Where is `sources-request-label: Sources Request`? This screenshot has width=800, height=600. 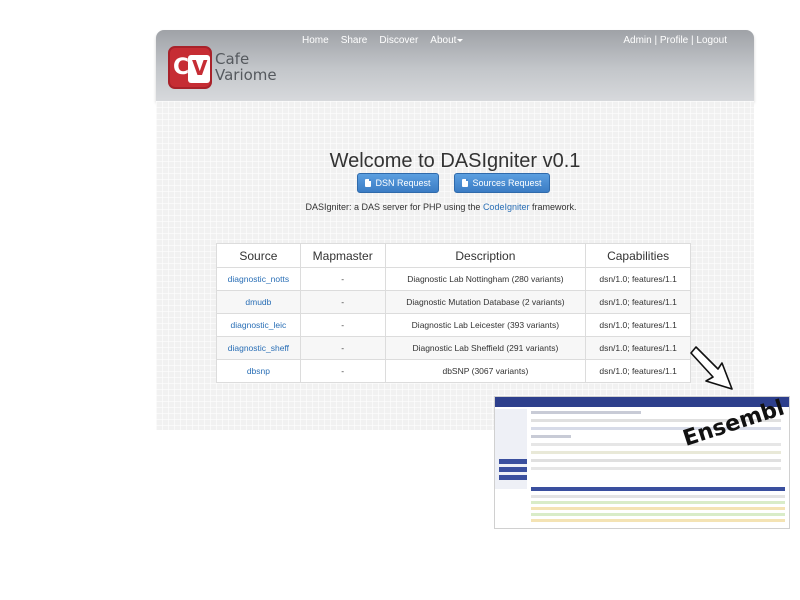
sources-request-label: Sources Request is located at coordinates (507, 183).